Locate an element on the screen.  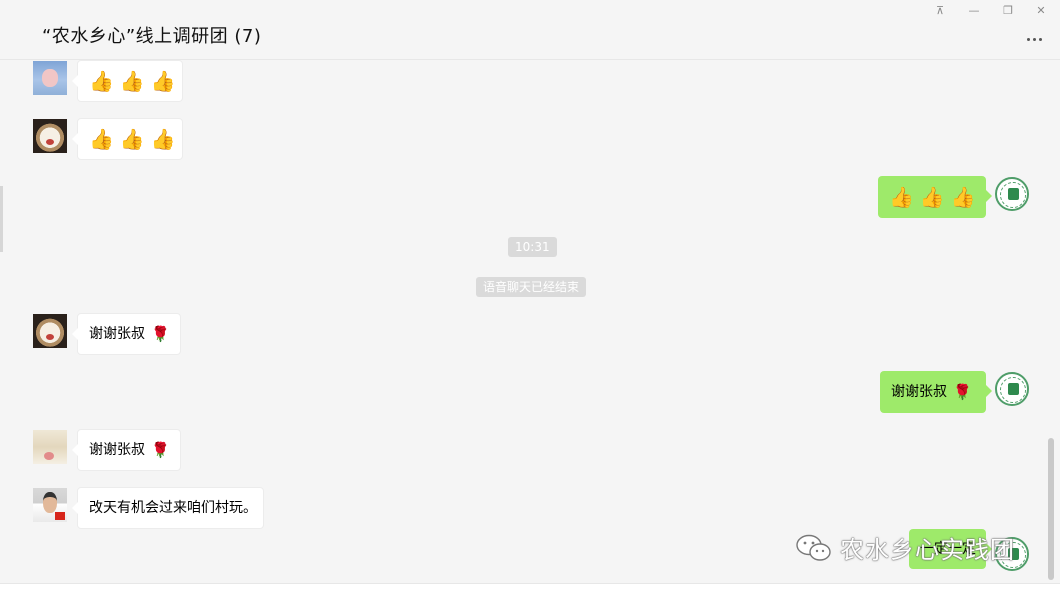
watermark-text: 农水乡心实践团 is located at coordinates (927, 550).